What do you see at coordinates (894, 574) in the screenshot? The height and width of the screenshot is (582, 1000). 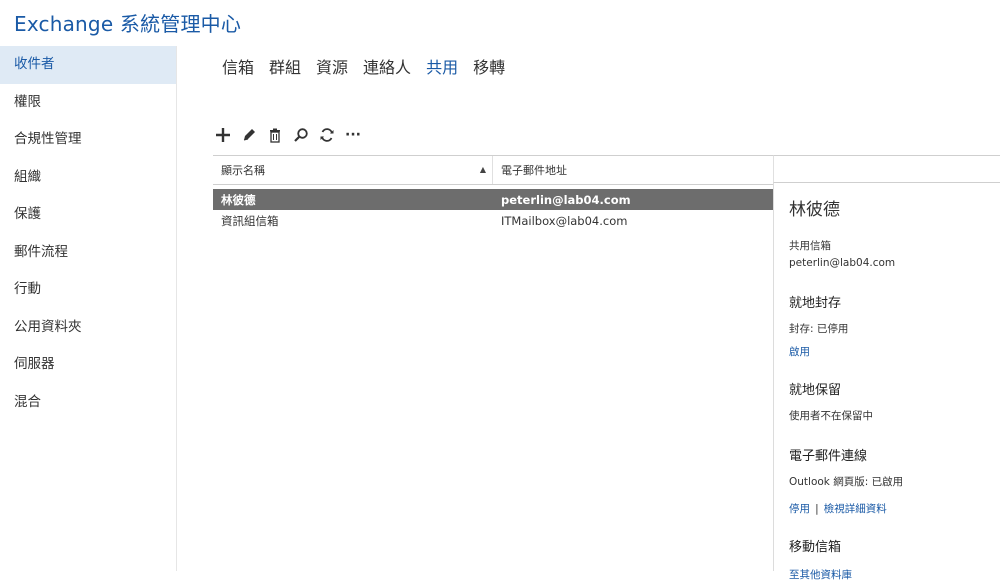 I see `move-to-database-link: 至其他資料庫` at bounding box center [894, 574].